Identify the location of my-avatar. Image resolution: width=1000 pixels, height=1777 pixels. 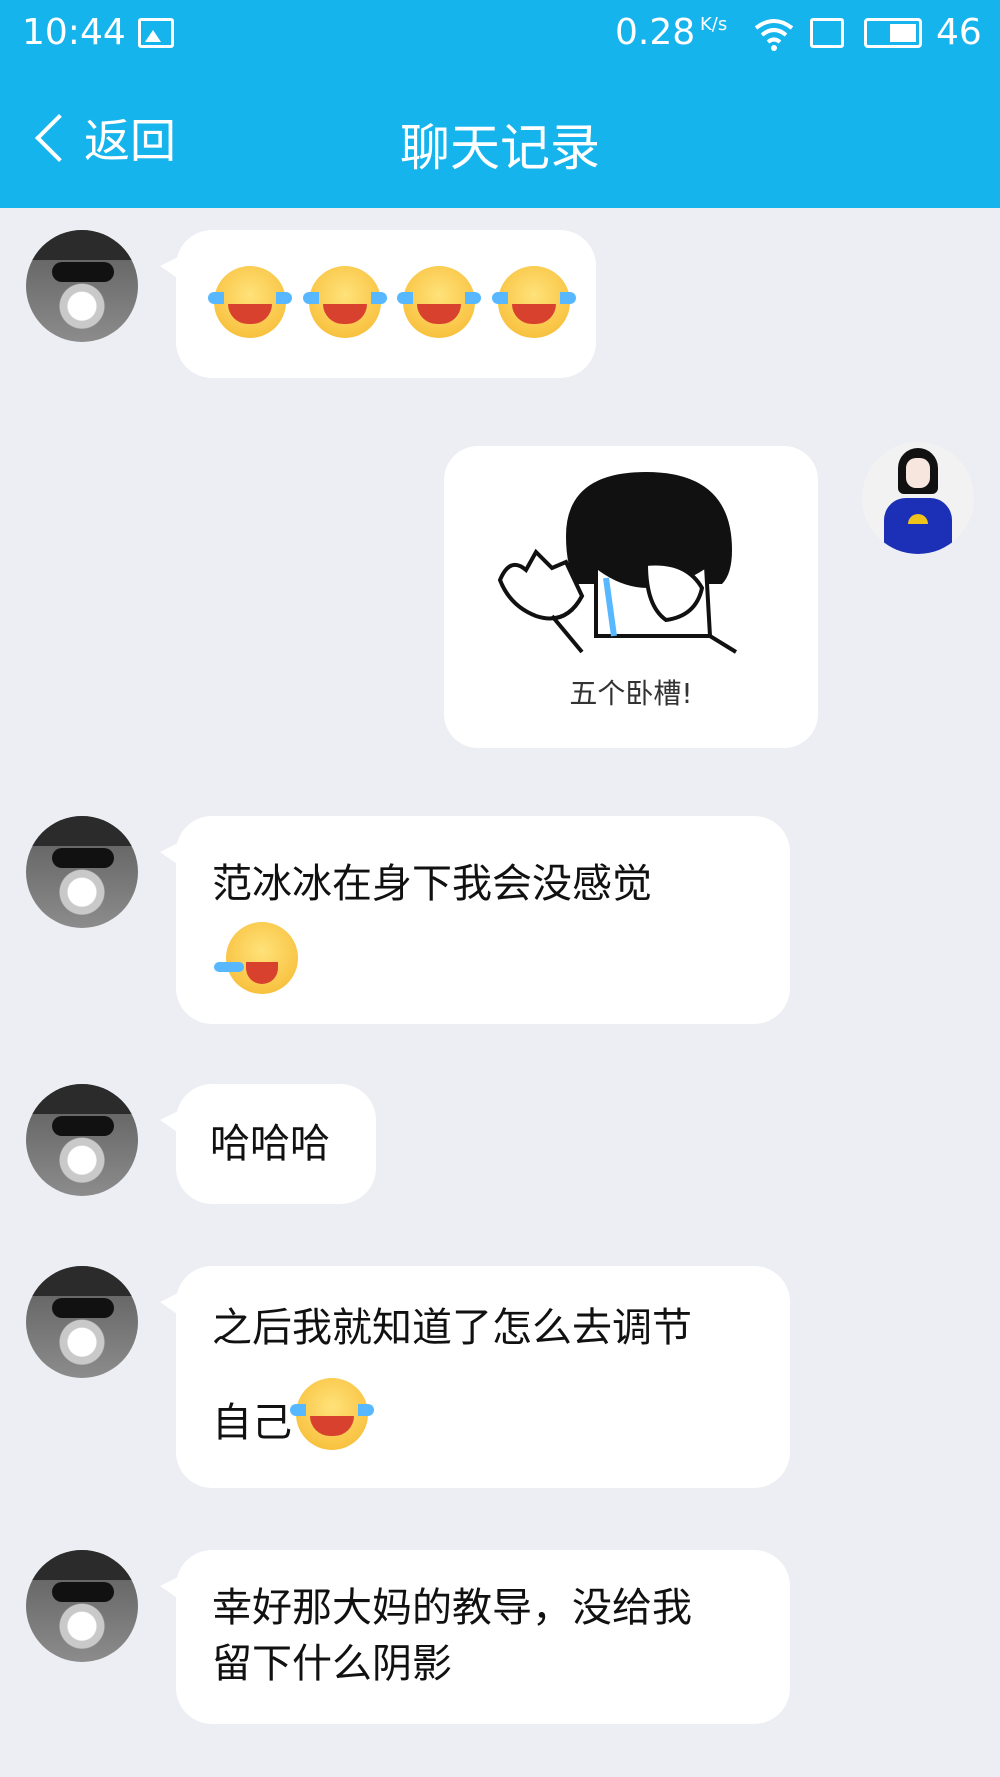
(918, 498).